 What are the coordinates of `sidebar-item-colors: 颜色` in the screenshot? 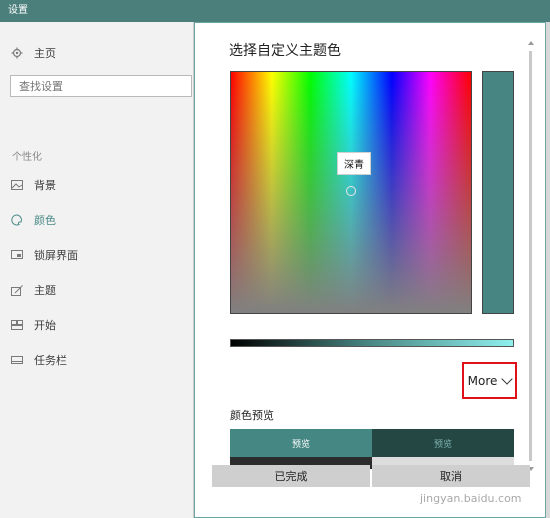 It's located at (33, 220).